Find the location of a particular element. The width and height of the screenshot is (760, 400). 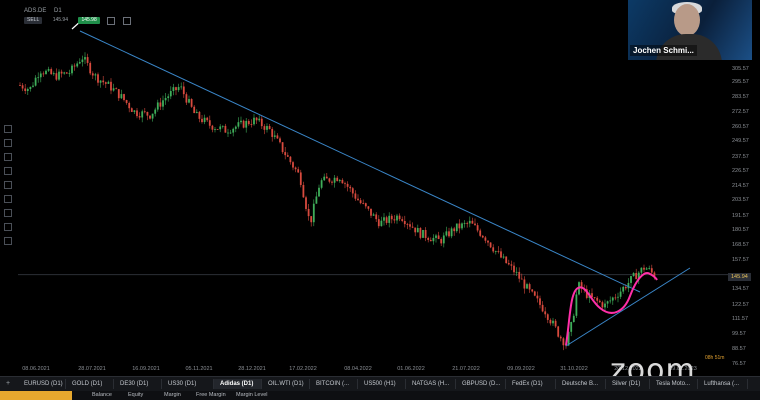

y-tick-label: 226.57 is located at coordinates (740, 170).